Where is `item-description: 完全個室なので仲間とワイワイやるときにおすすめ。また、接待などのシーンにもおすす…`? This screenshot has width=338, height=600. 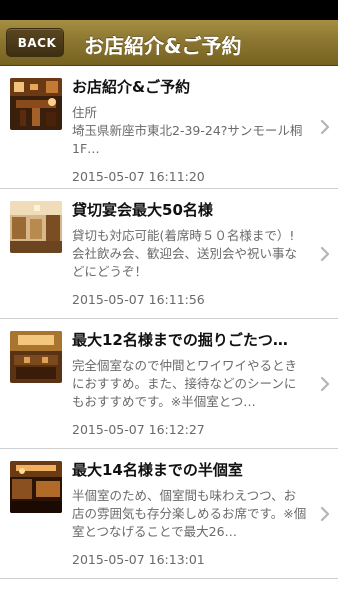
item-description: 完全個室なので仲間とワイワイやるときにおすすめ。また、接待などのシーンにもおすす… is located at coordinates (185, 383).